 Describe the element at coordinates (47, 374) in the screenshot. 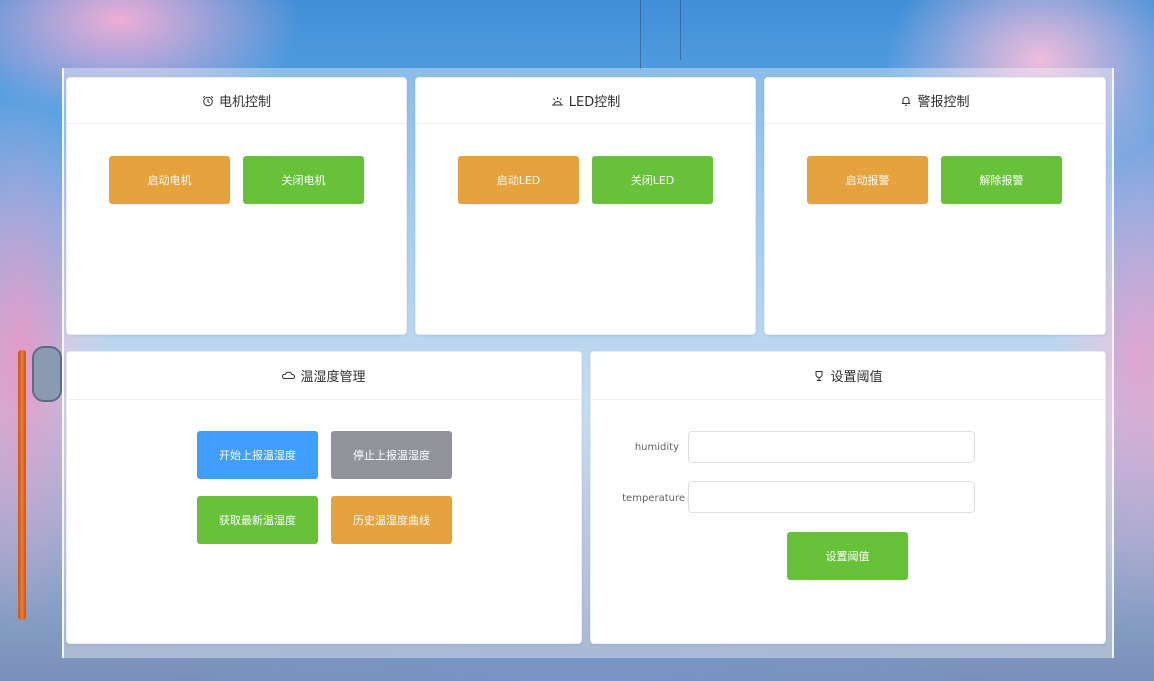

I see `street-mirror` at that location.